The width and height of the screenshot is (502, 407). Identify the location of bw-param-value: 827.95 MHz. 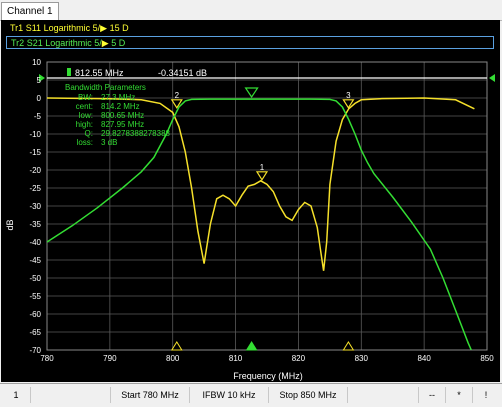
(122, 124).